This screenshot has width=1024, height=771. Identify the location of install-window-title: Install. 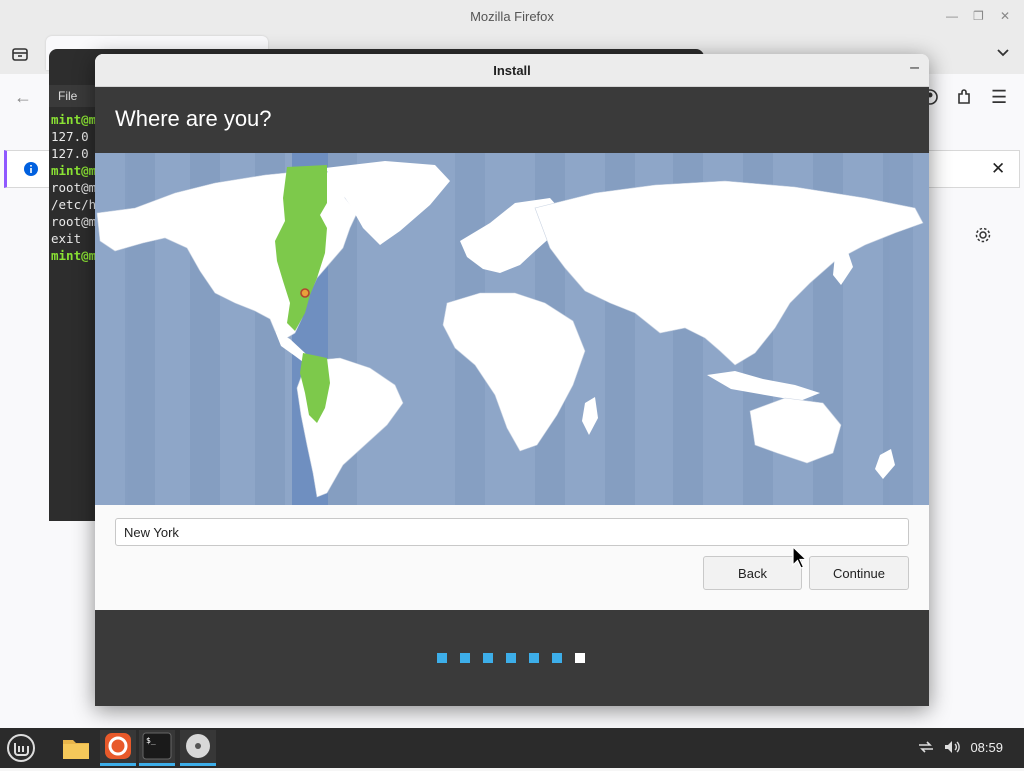
(512, 70).